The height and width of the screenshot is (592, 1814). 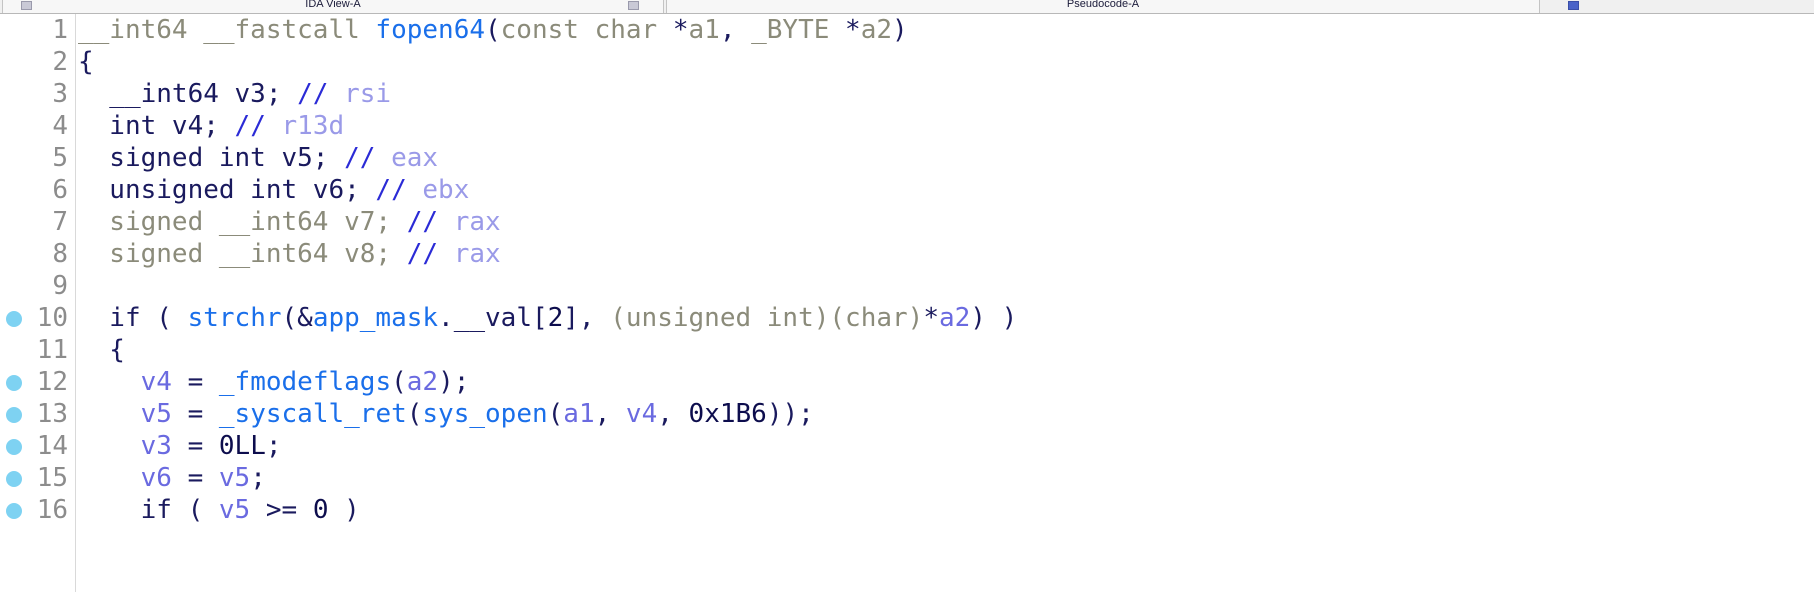 I want to click on code-text: v3 = 0LL;, so click(x=180, y=446).